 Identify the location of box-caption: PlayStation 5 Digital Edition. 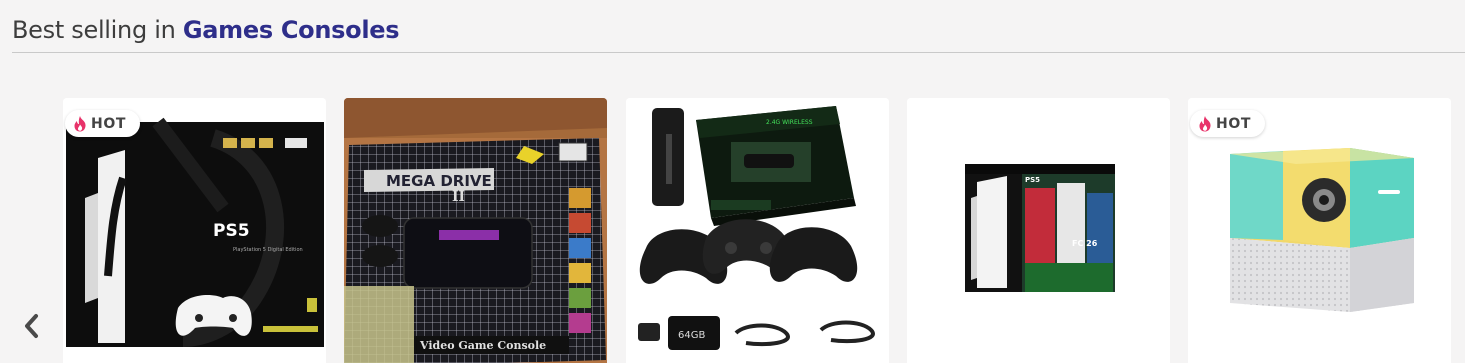
(268, 250).